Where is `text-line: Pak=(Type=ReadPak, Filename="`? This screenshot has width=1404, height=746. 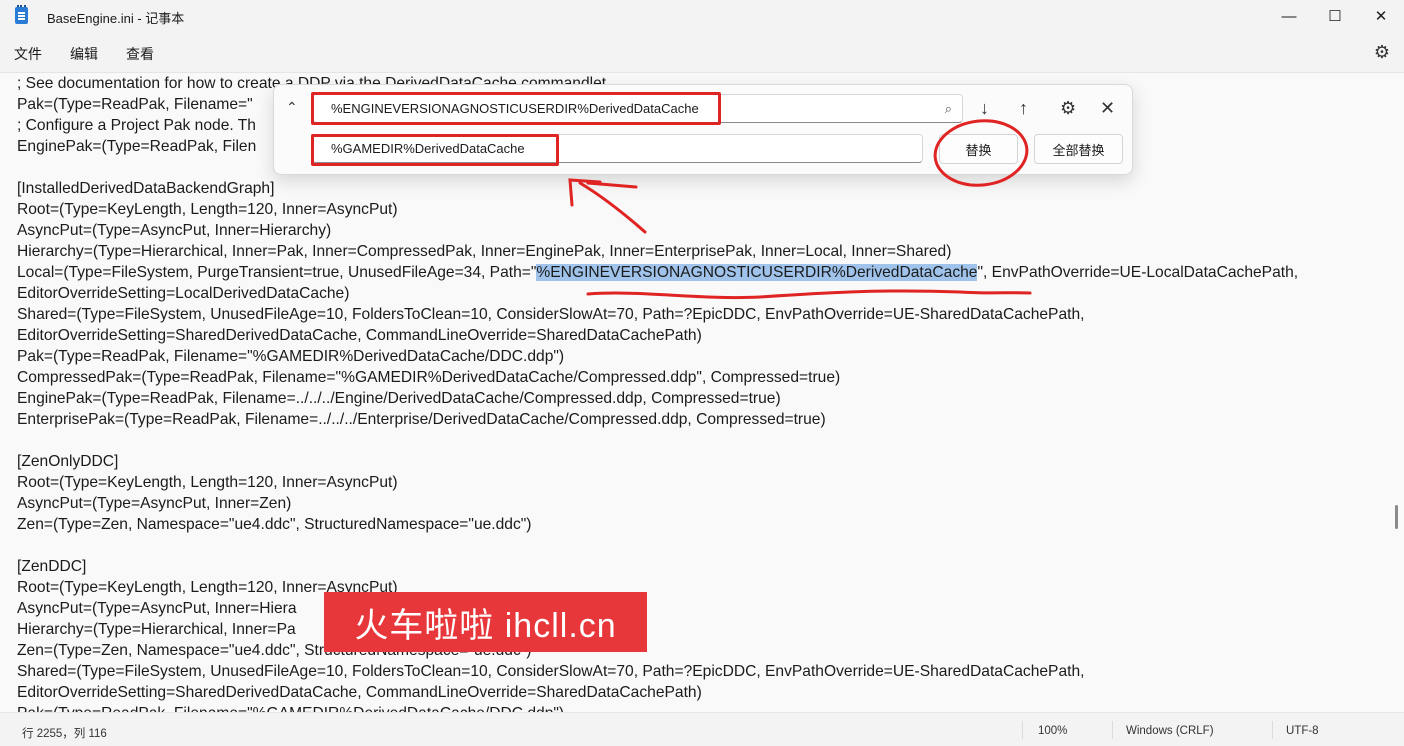 text-line: Pak=(Type=ReadPak, Filename=" is located at coordinates (135, 104).